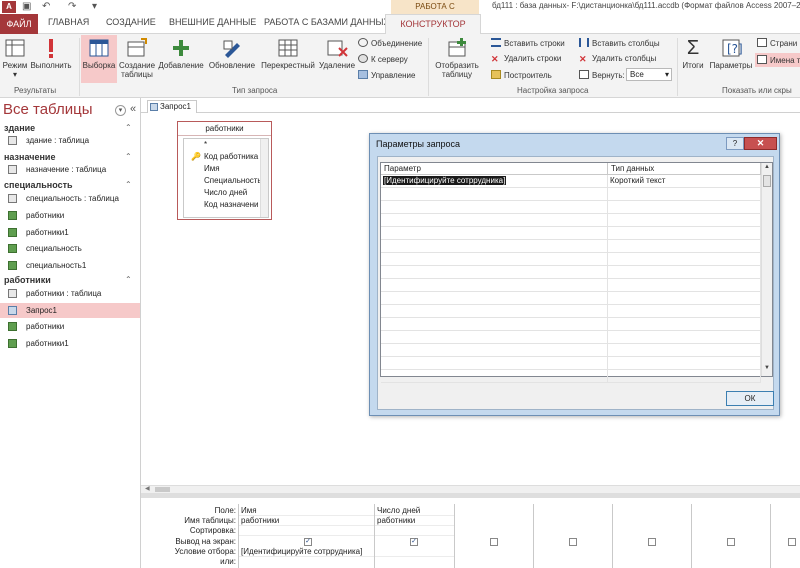 This screenshot has width=800, height=568. Describe the element at coordinates (735, 143) in the screenshot. I see `help-button: ?` at that location.